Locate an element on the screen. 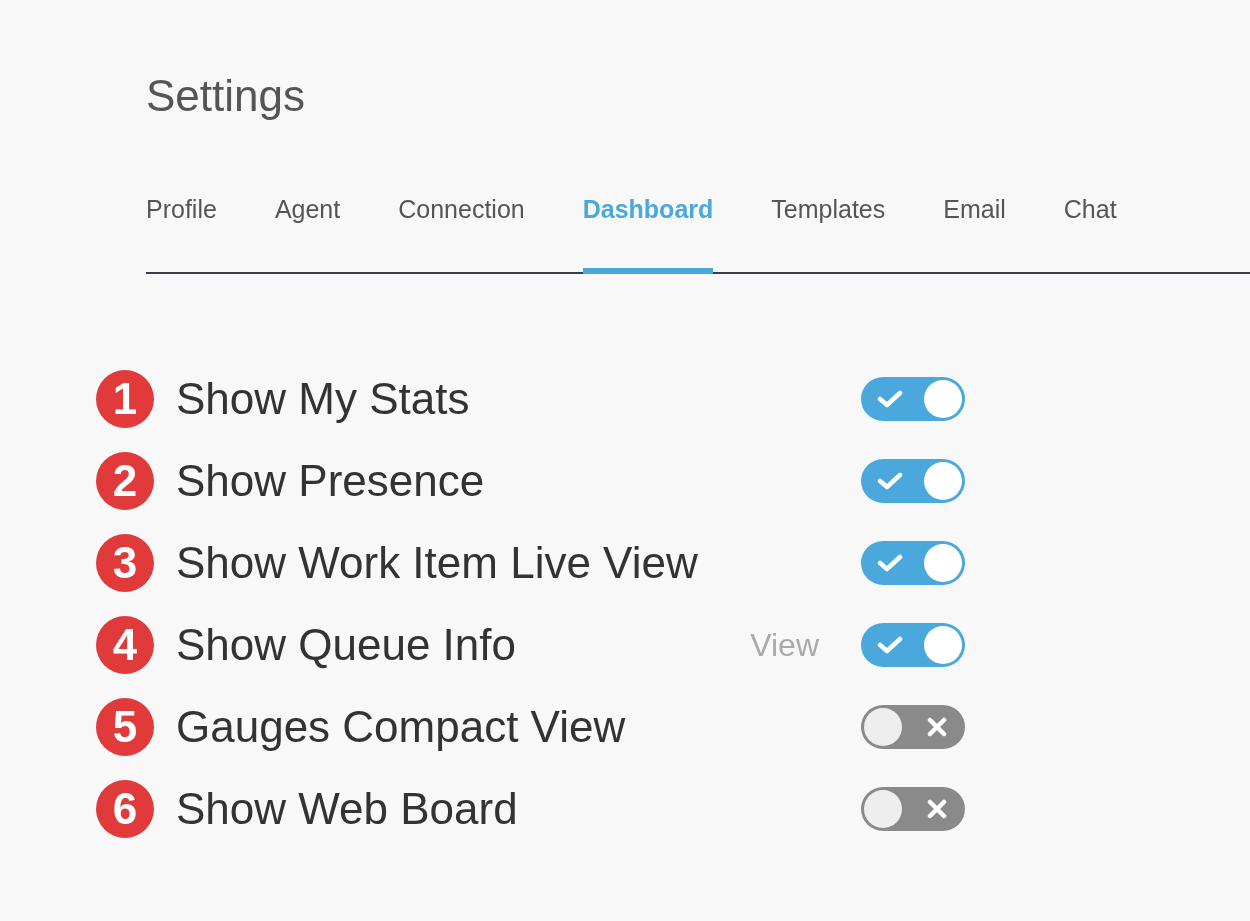 The width and height of the screenshot is (1250, 921). tab: Profile is located at coordinates (181, 234).